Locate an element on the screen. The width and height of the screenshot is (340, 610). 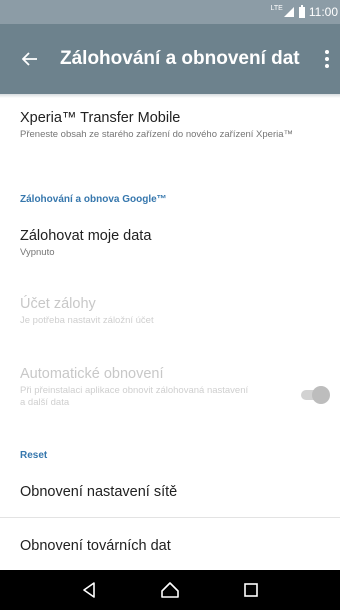
status-bar: LTE 11:00 is located at coordinates (170, 12).